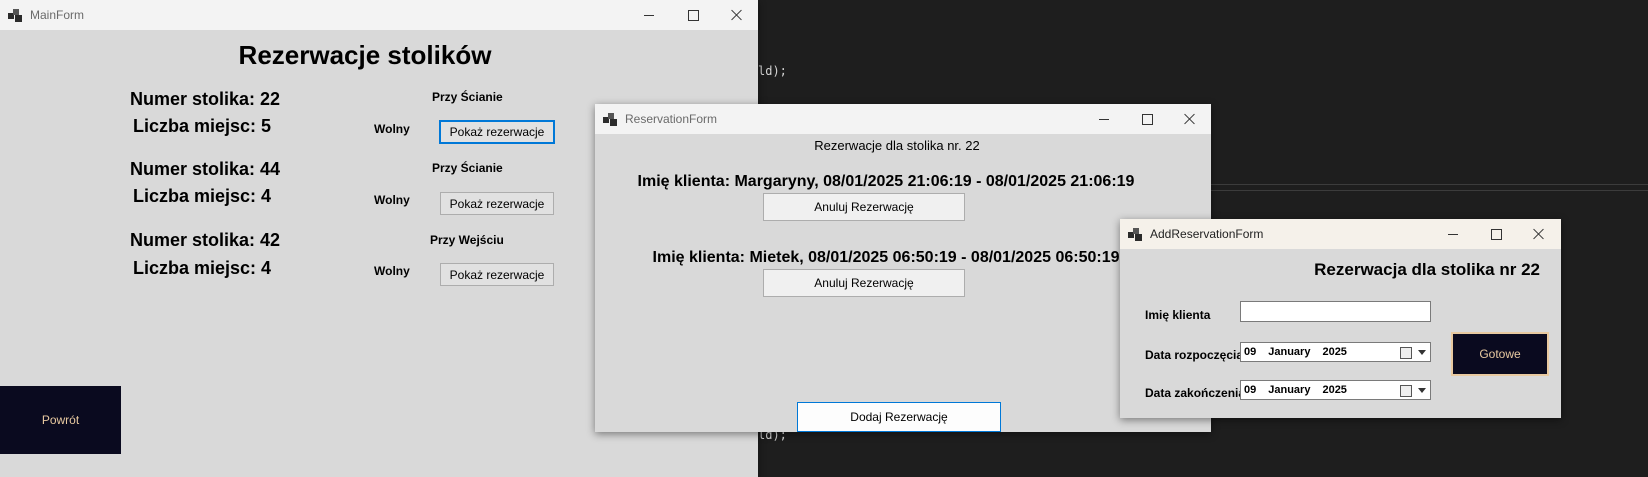 This screenshot has width=1648, height=477. What do you see at coordinates (897, 145) in the screenshot?
I see `reservations-heading: Rezerwacje dla stolika nr. 22` at bounding box center [897, 145].